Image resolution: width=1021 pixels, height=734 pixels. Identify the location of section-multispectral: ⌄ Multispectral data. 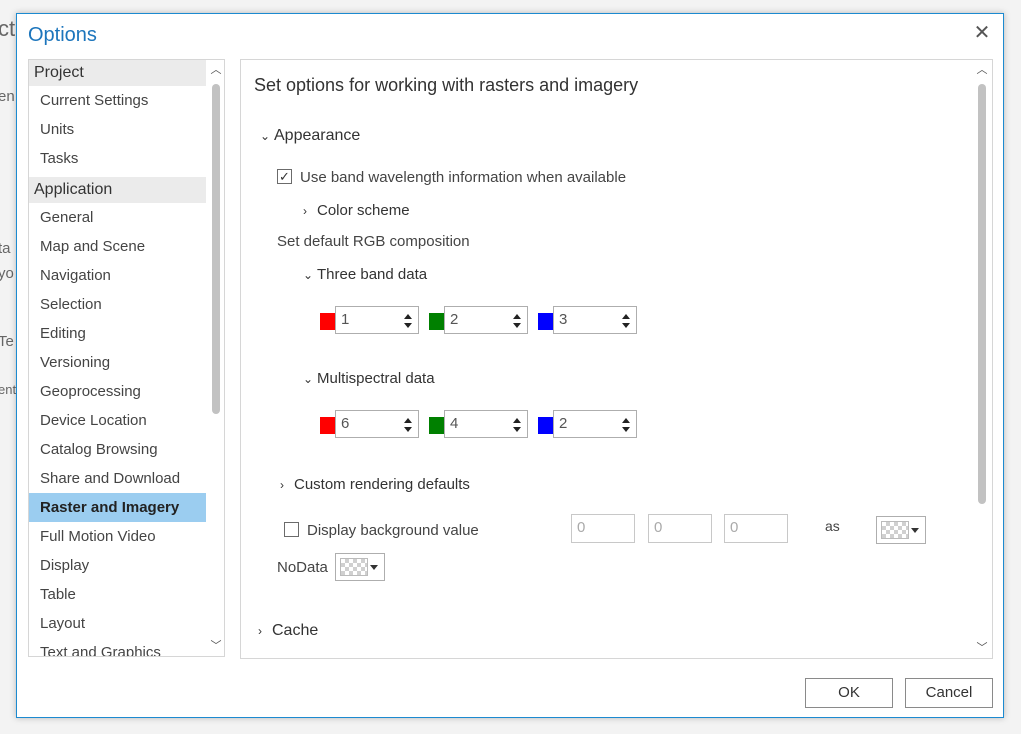
(369, 378).